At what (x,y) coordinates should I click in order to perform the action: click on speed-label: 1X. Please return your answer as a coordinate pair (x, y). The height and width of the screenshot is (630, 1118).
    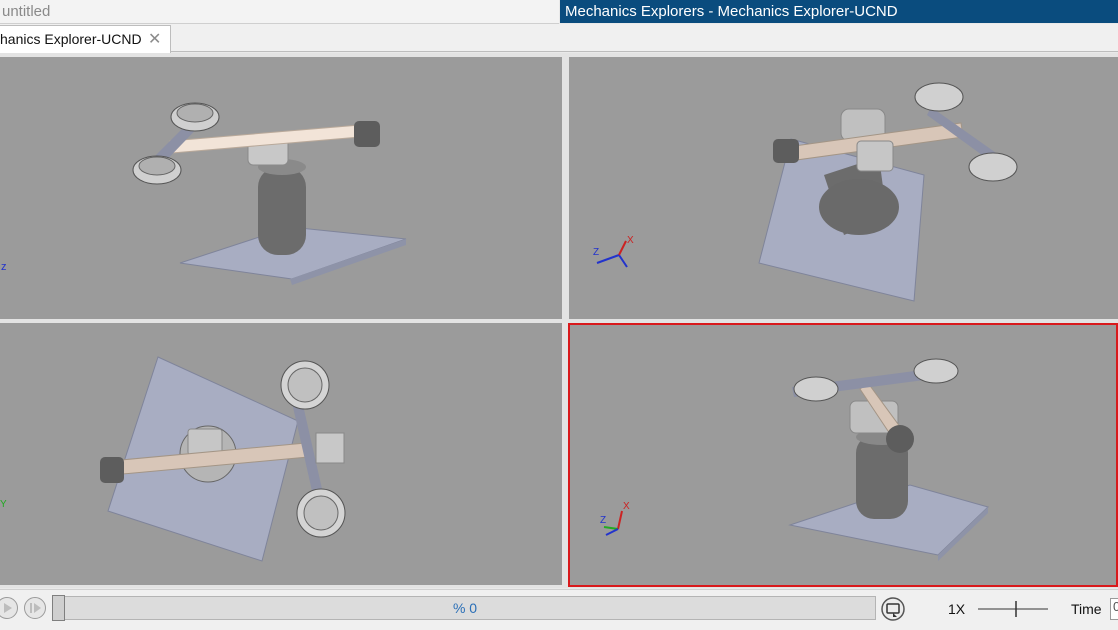
    Looking at the image, I should click on (957, 609).